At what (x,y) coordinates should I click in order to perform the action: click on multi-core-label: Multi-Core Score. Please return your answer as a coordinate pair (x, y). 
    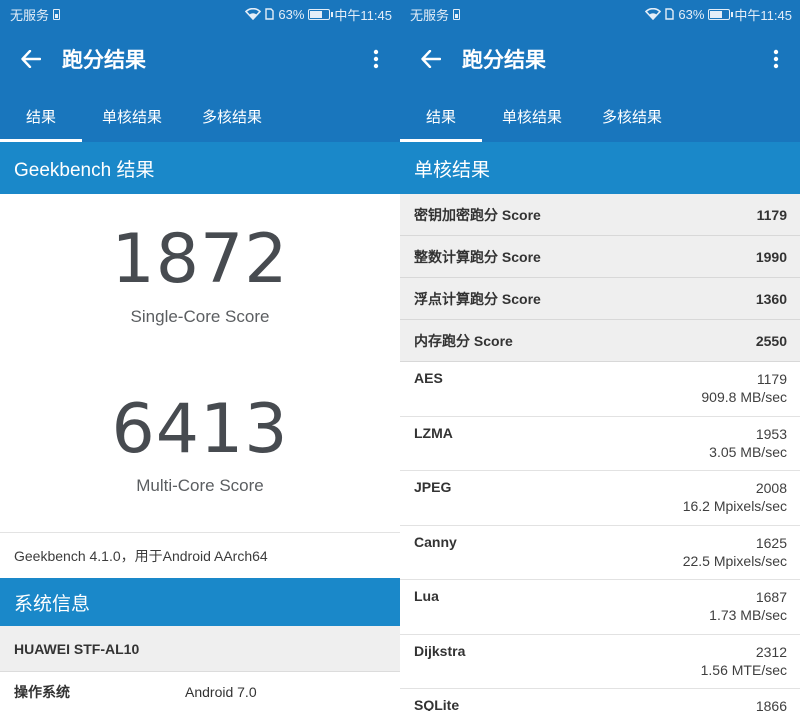
    Looking at the image, I should click on (200, 485).